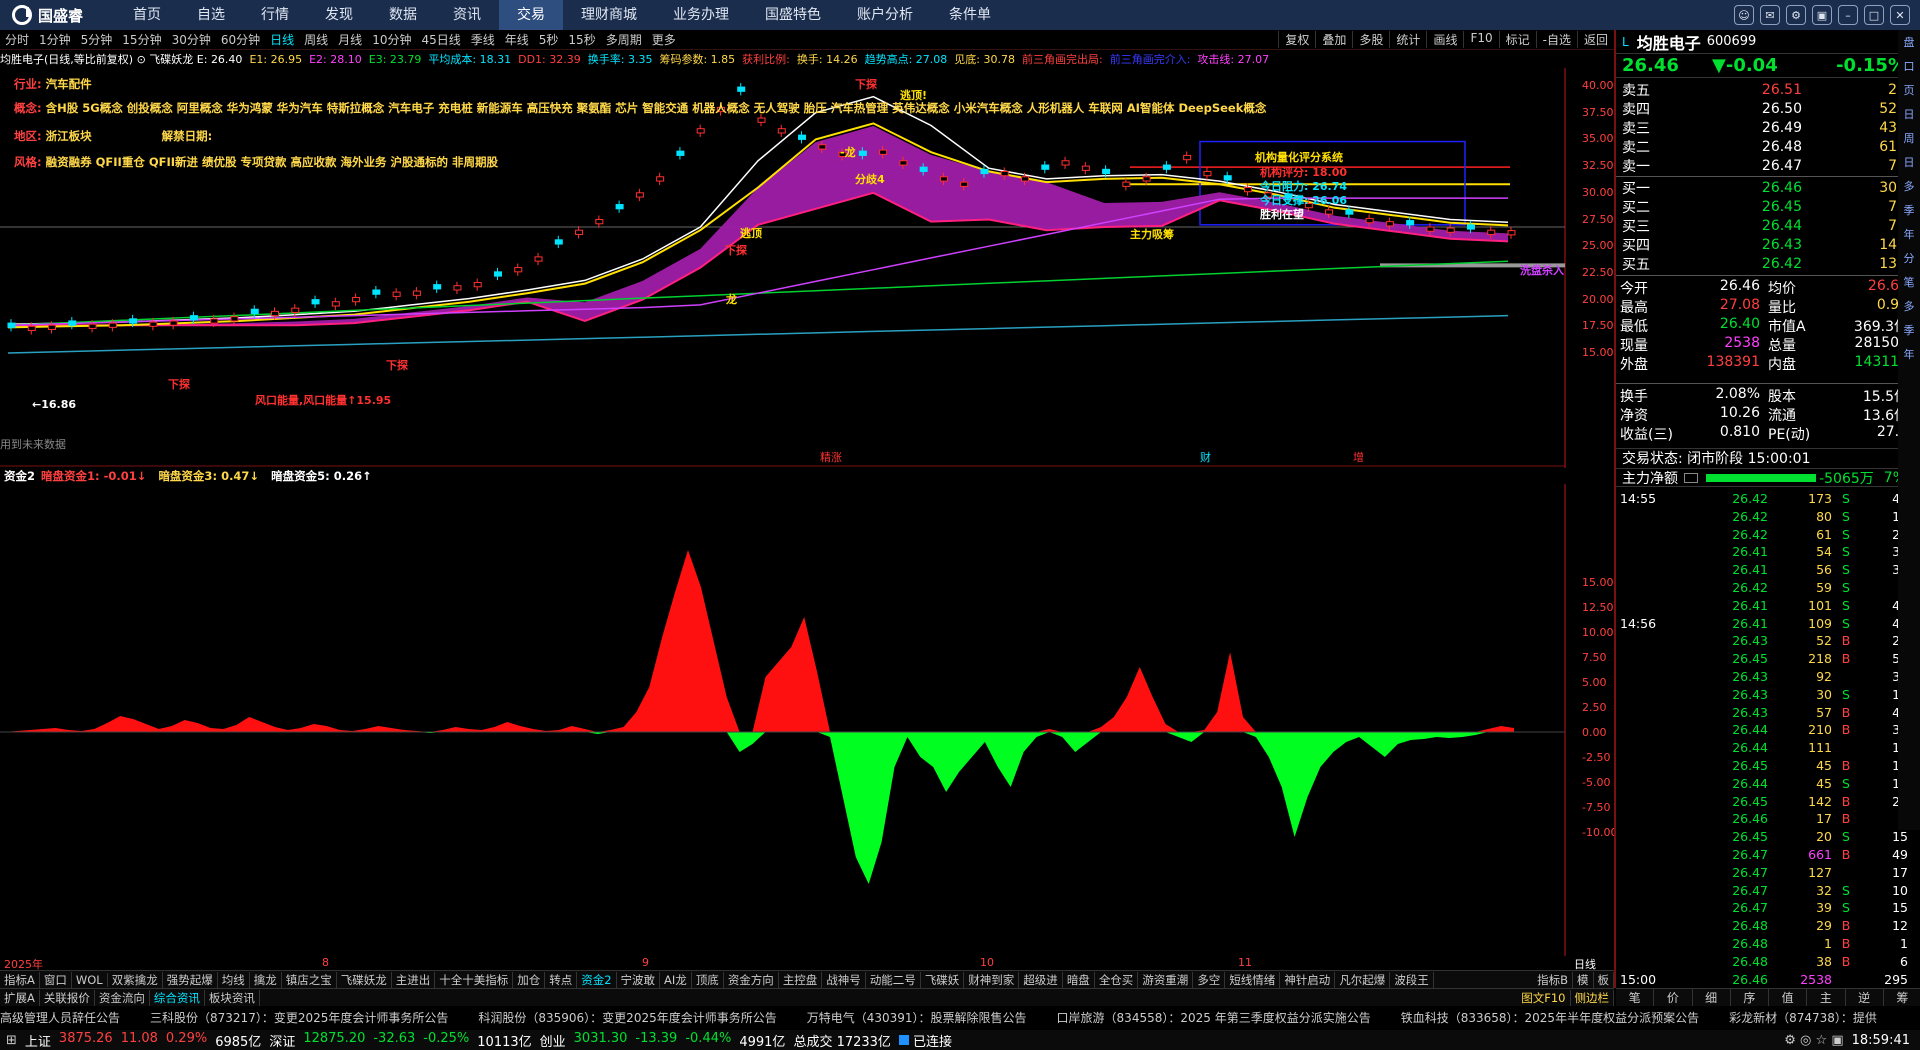  Describe the element at coordinates (1750, 997) in the screenshot. I see `quote-footer-tab: 序` at that location.